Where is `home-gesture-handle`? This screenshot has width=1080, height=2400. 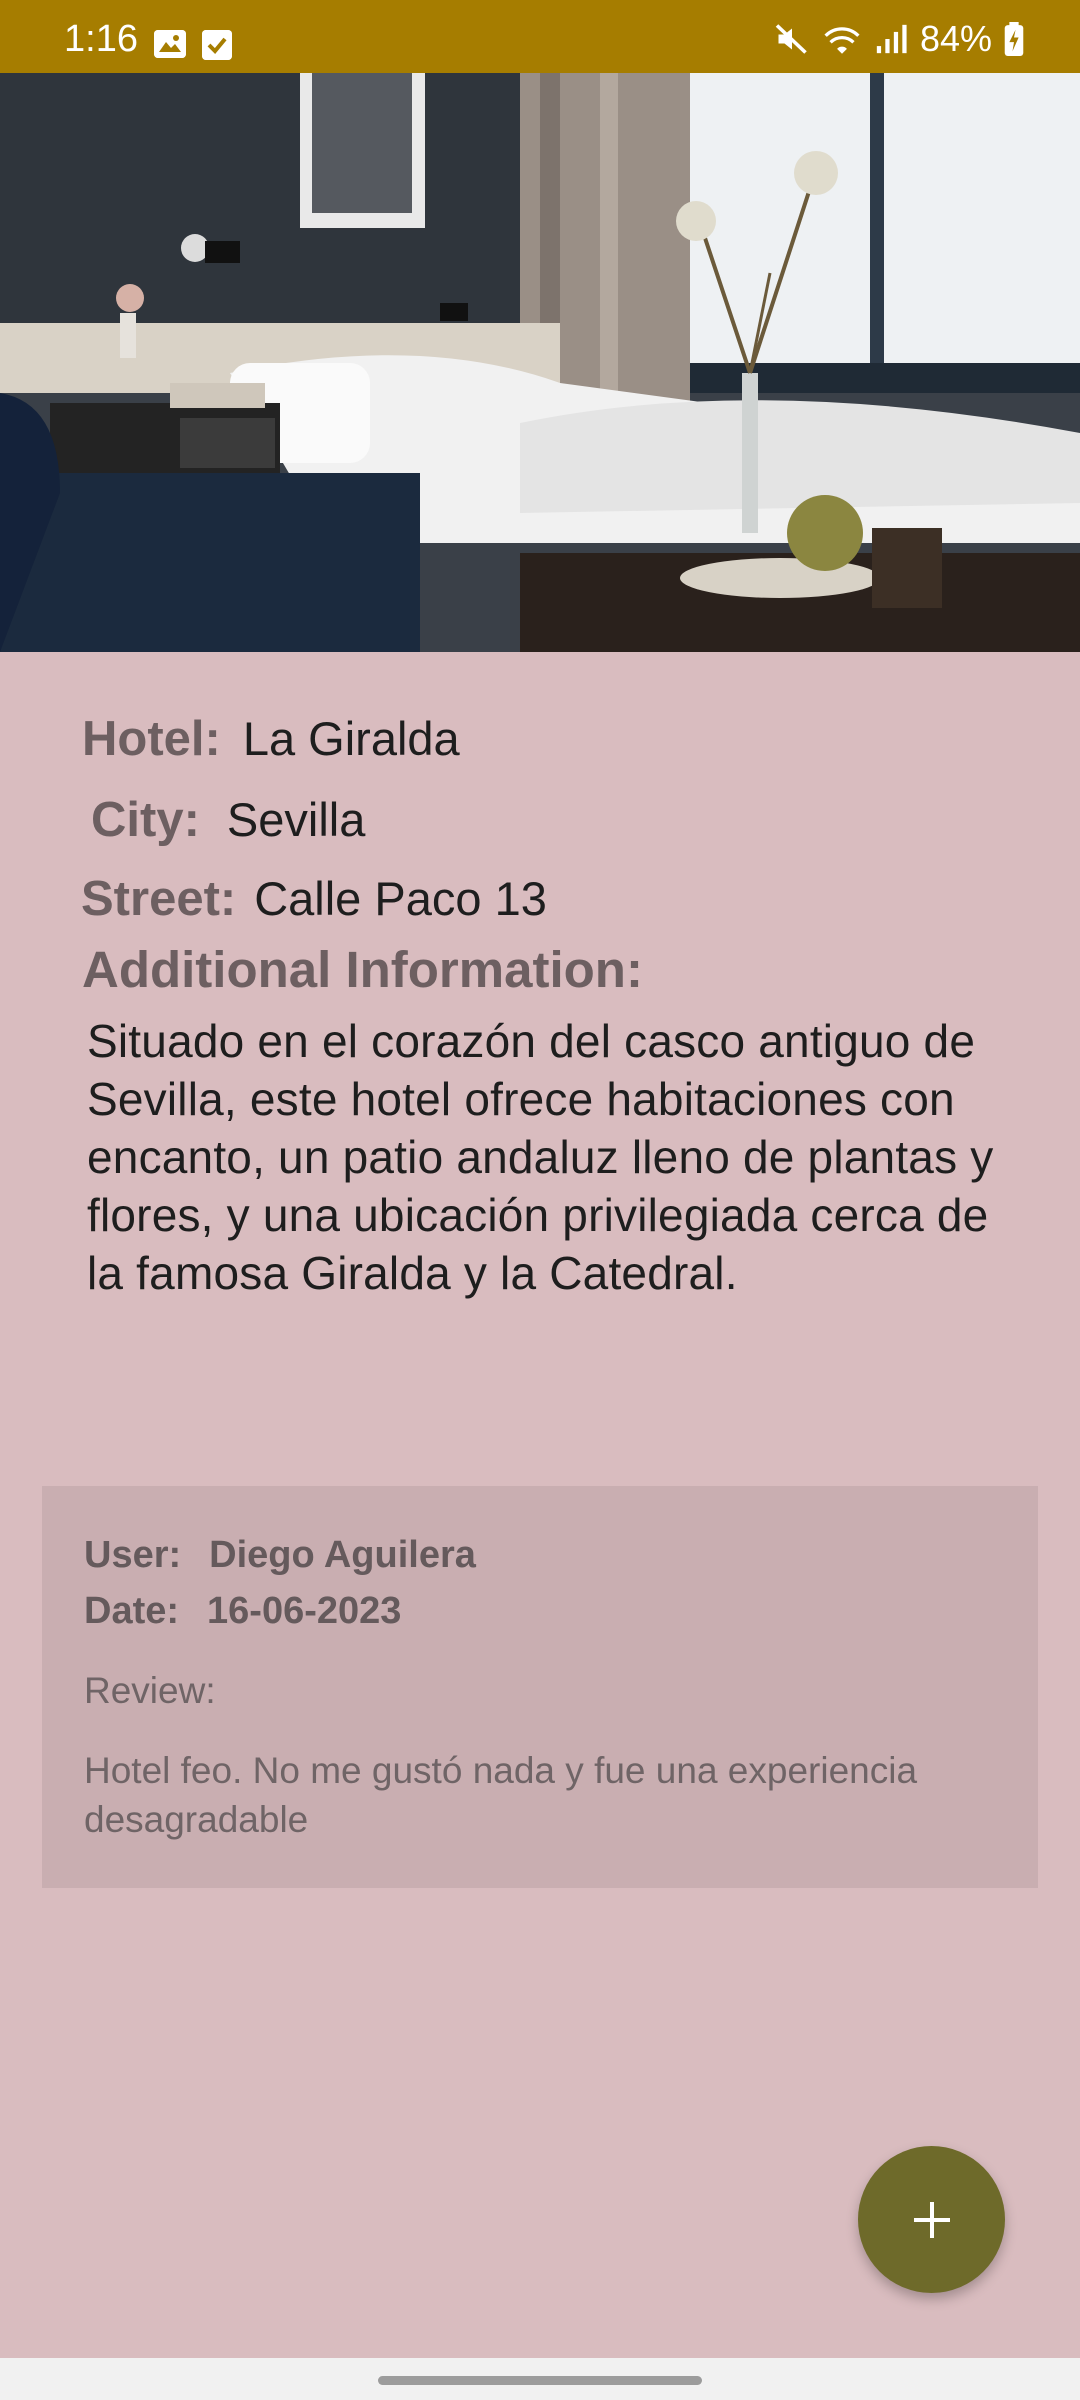 home-gesture-handle is located at coordinates (540, 2380).